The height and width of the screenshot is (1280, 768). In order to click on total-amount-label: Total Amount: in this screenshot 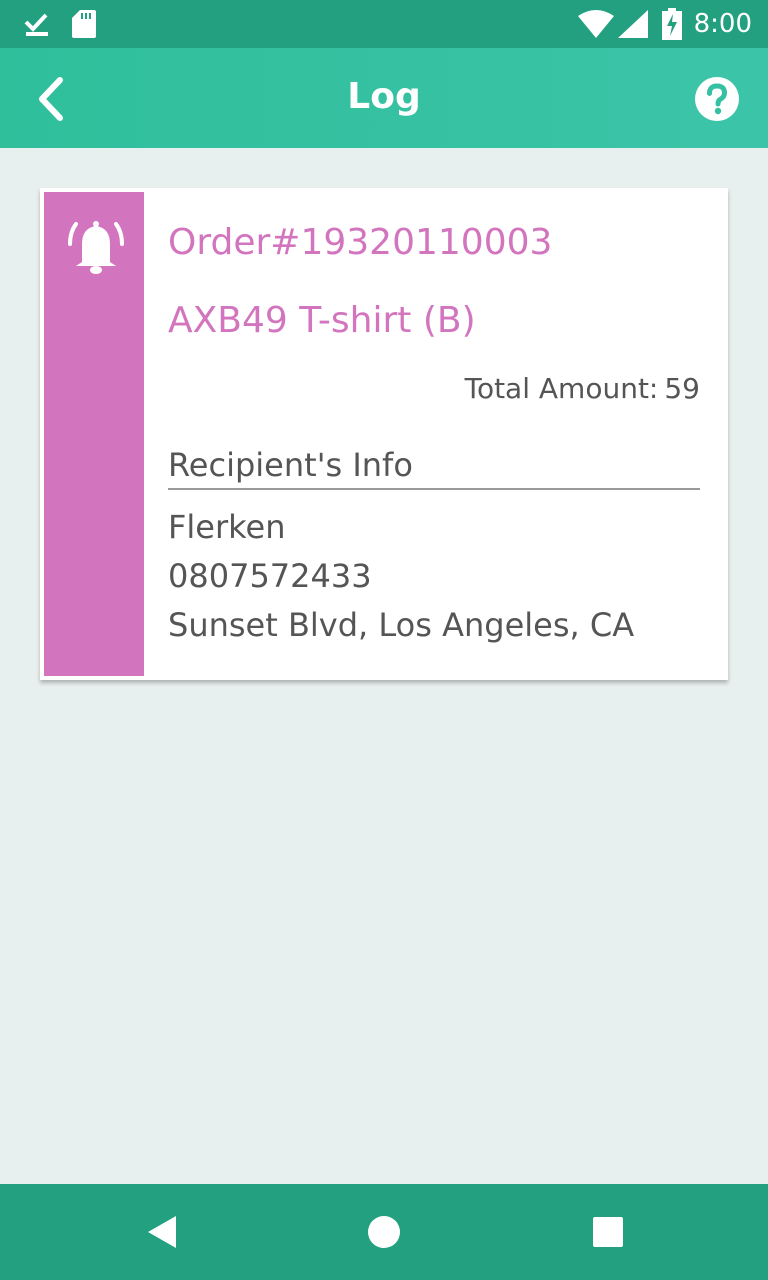, I will do `click(561, 388)`.